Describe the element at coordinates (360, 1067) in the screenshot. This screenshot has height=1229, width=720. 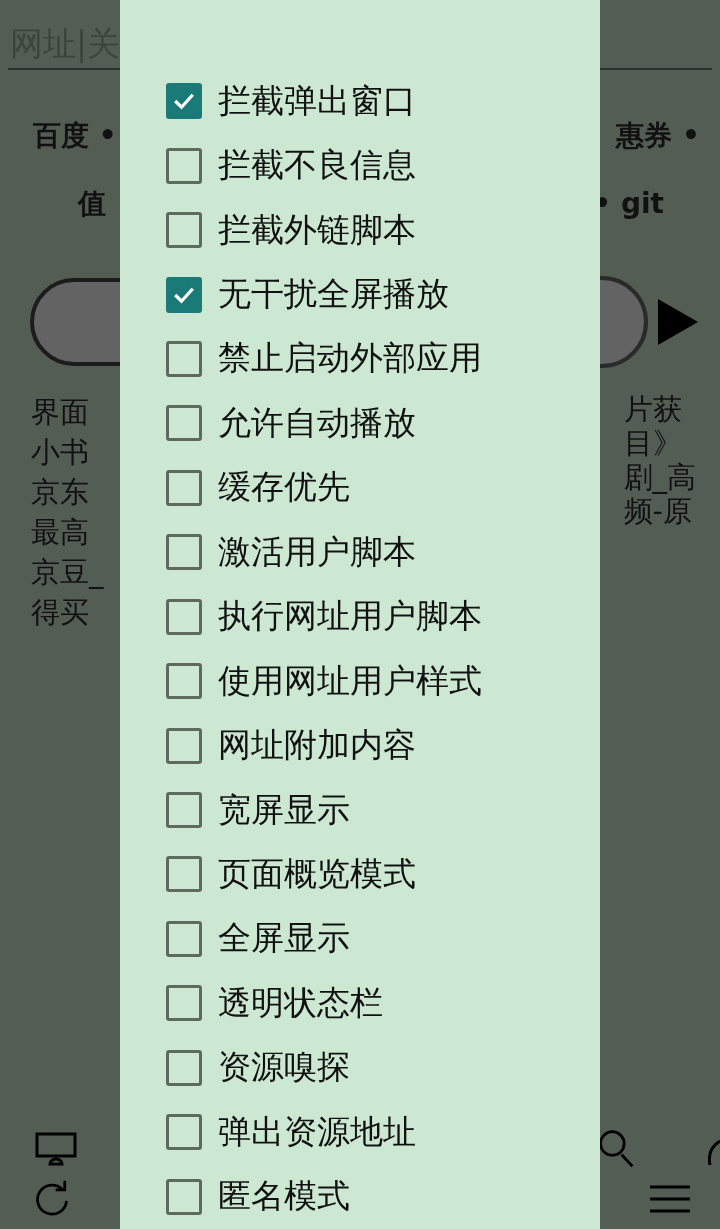
I see `option-checkbox: 资源嗅探` at that location.